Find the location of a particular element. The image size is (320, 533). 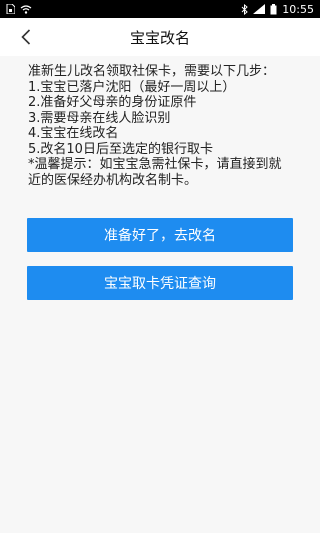

pickup-voucher-query-button: 宝宝取卡凭证查询 is located at coordinates (160, 283).